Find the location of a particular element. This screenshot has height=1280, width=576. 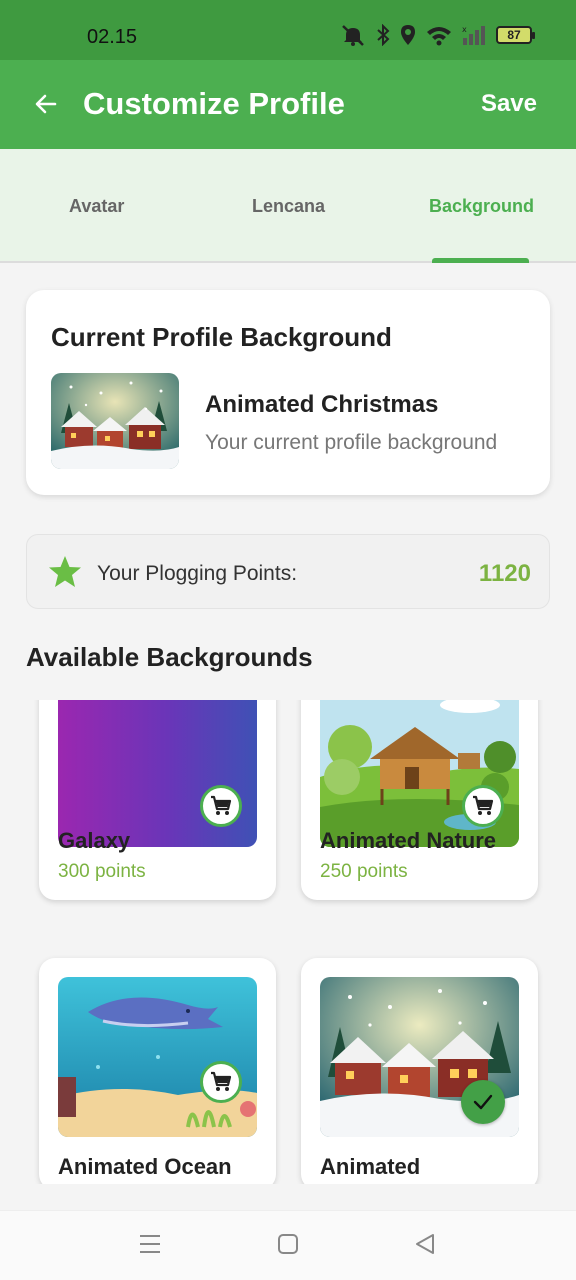

tab-indicator is located at coordinates (480, 260).